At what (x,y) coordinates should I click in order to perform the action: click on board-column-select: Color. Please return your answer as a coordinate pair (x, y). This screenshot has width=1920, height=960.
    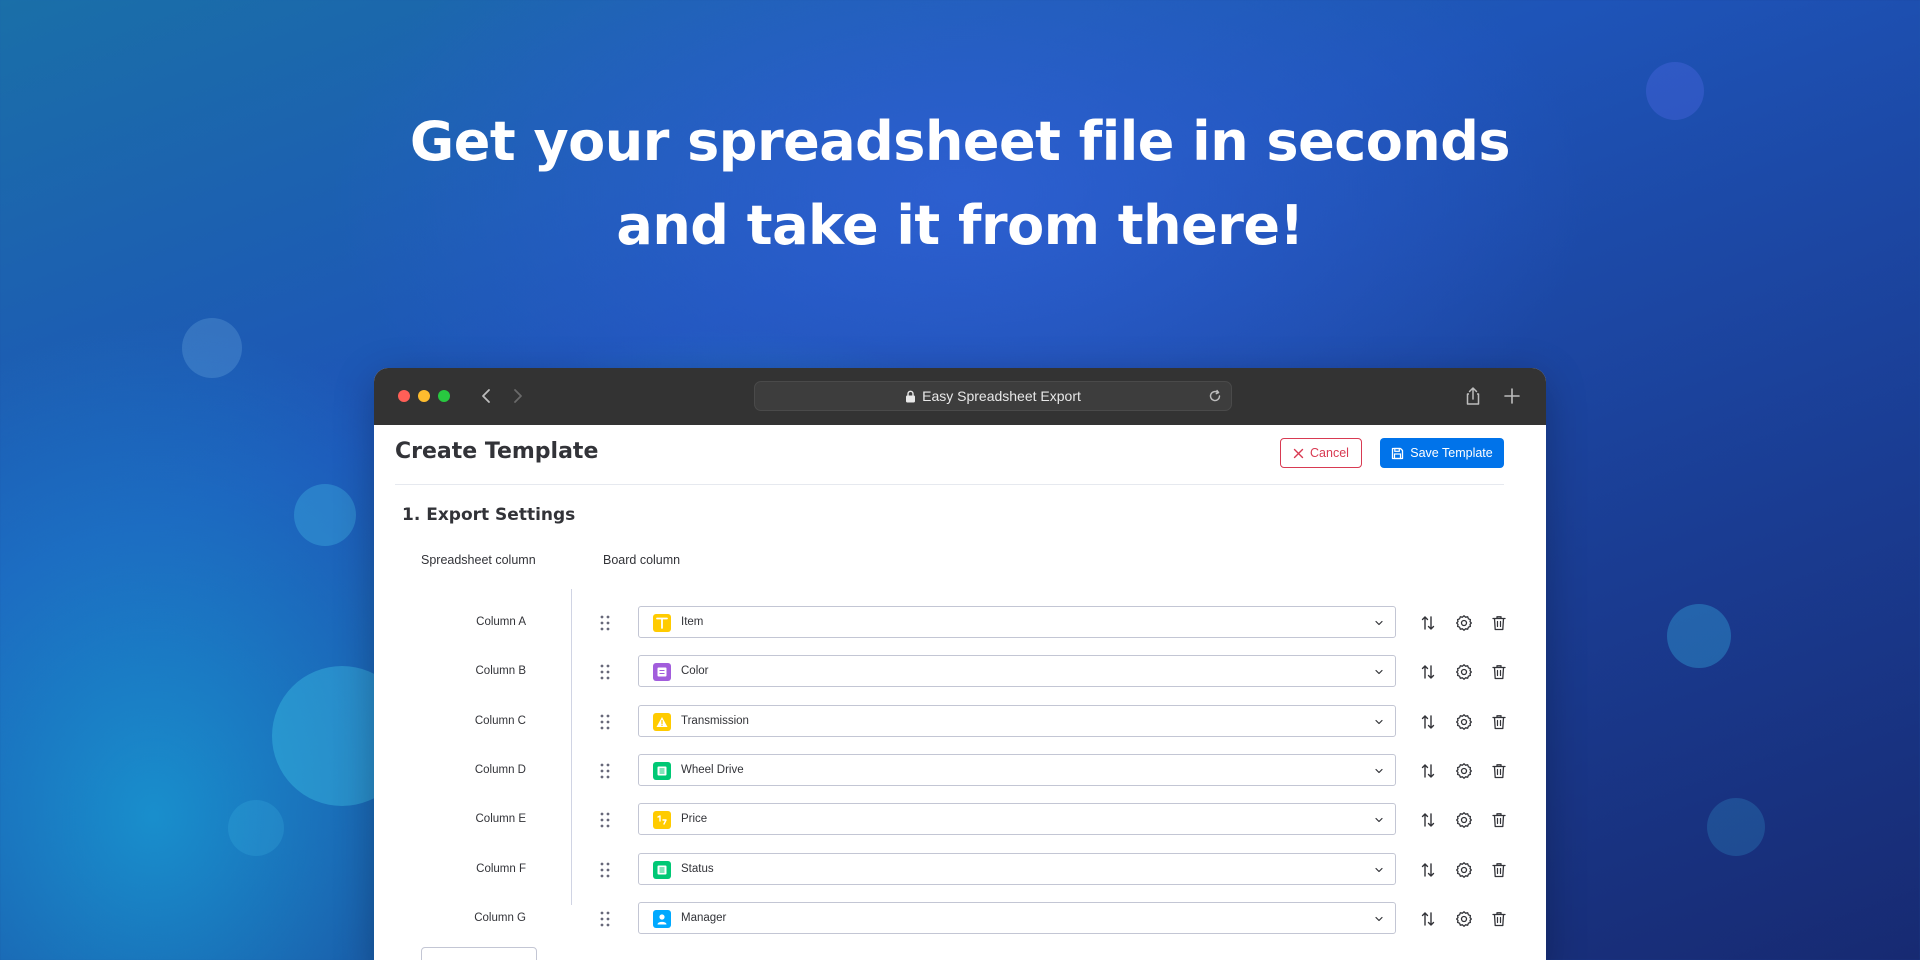
    Looking at the image, I should click on (1017, 671).